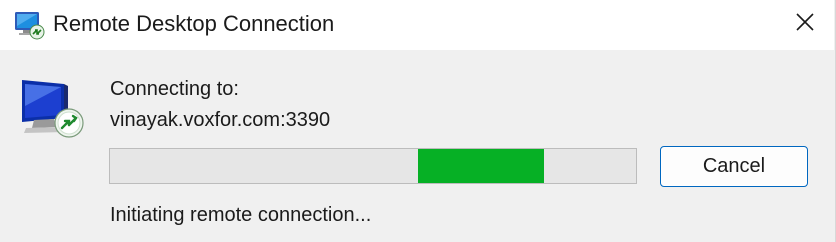 This screenshot has height=242, width=836. Describe the element at coordinates (29, 25) in the screenshot. I see `remote-desktop-icon` at that location.